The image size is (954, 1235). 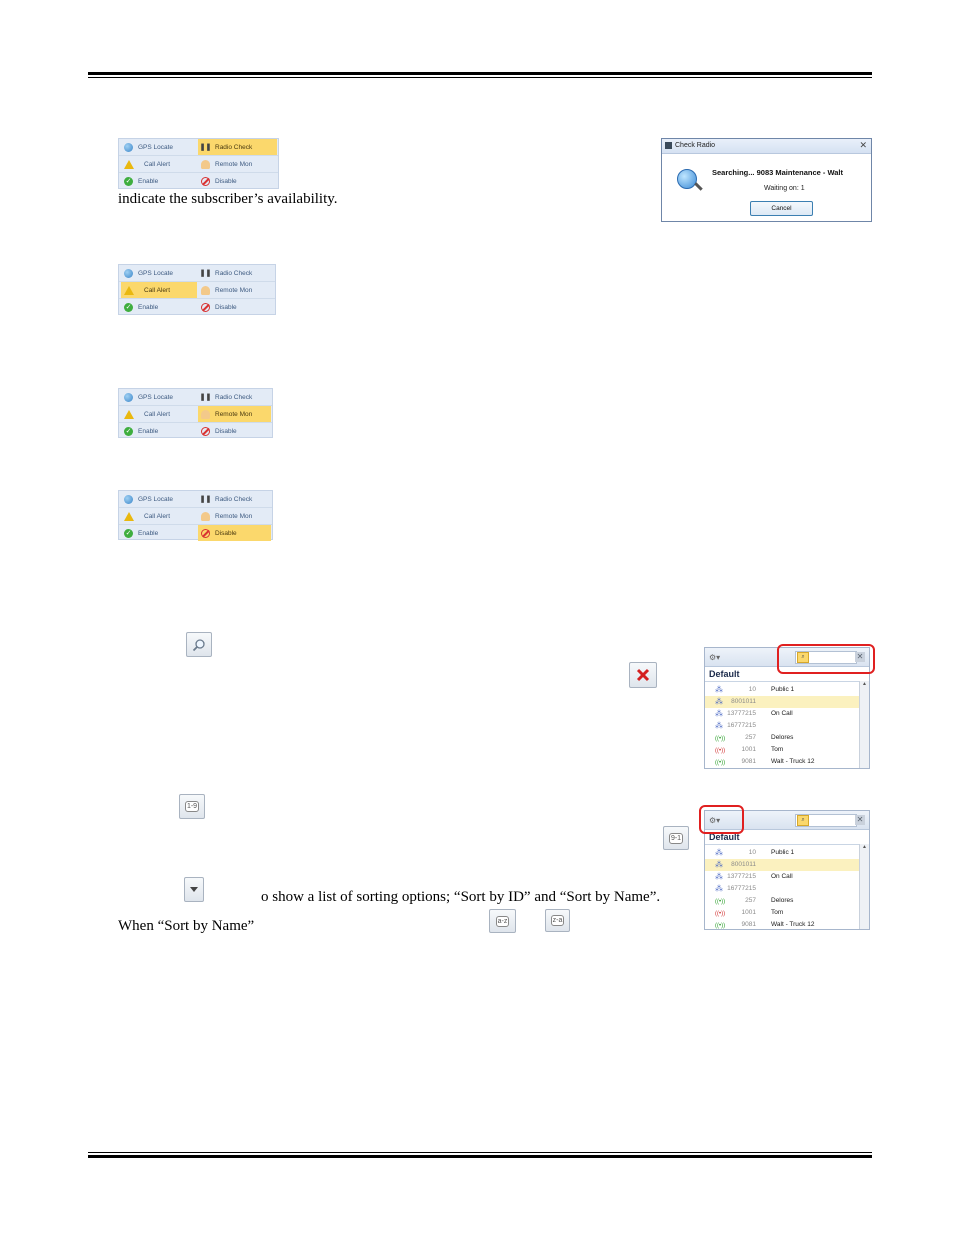 What do you see at coordinates (793, 924) in the screenshot?
I see `item-name: Walt - Truck 12` at bounding box center [793, 924].